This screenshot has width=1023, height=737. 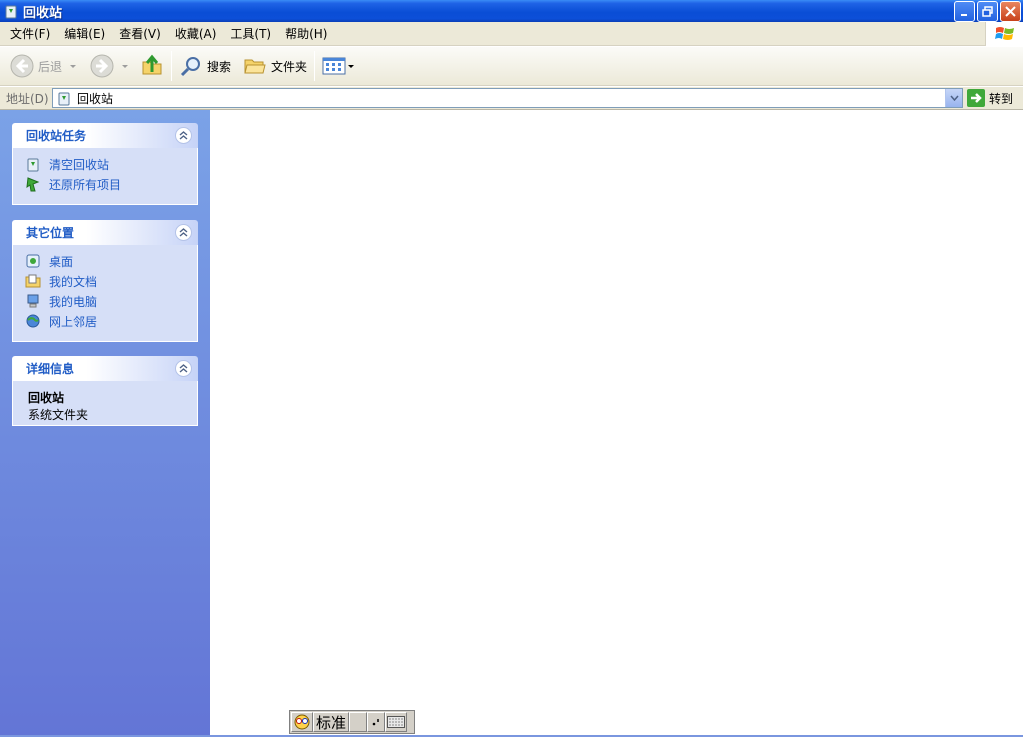 I want to click on detail-type: 系统文件夹, so click(x=58, y=415).